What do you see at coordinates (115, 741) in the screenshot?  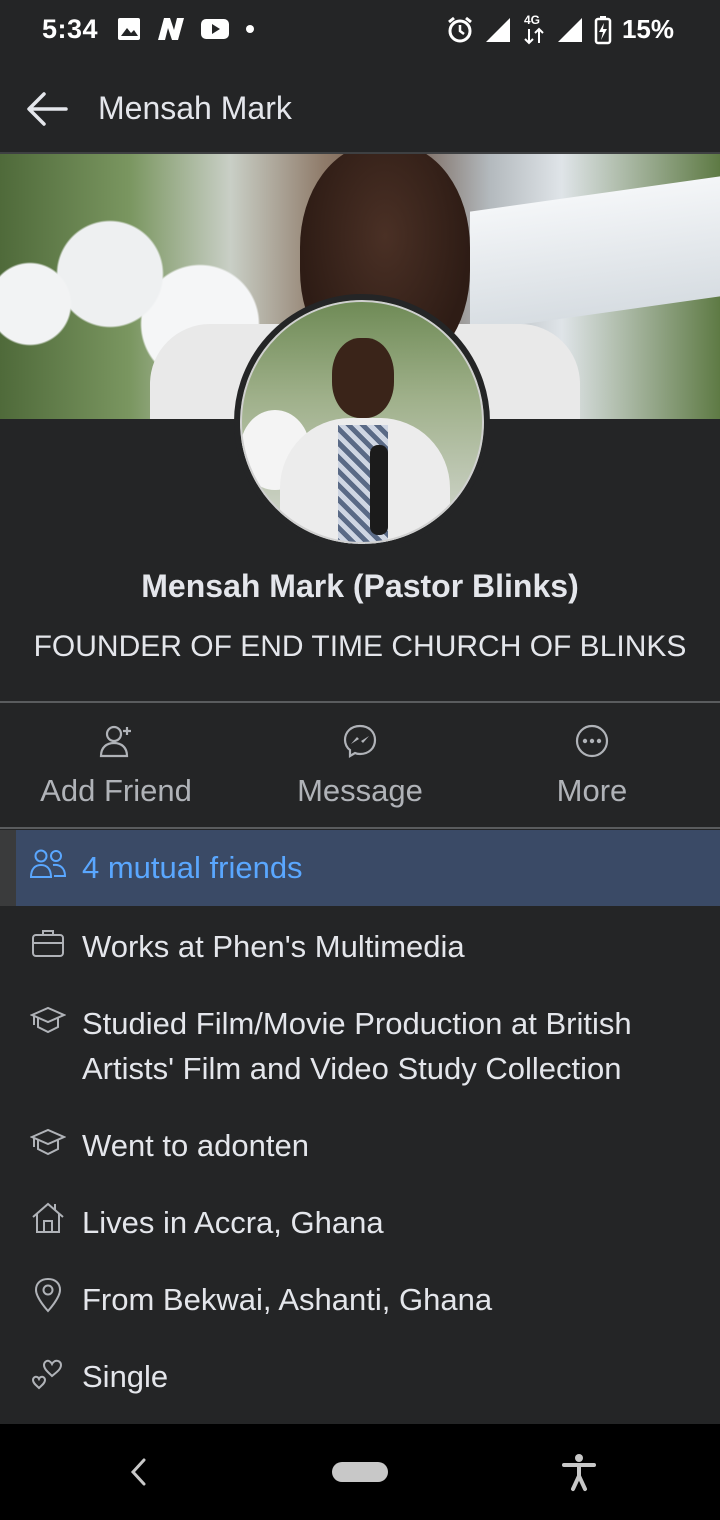 I see `add-friend-icon` at bounding box center [115, 741].